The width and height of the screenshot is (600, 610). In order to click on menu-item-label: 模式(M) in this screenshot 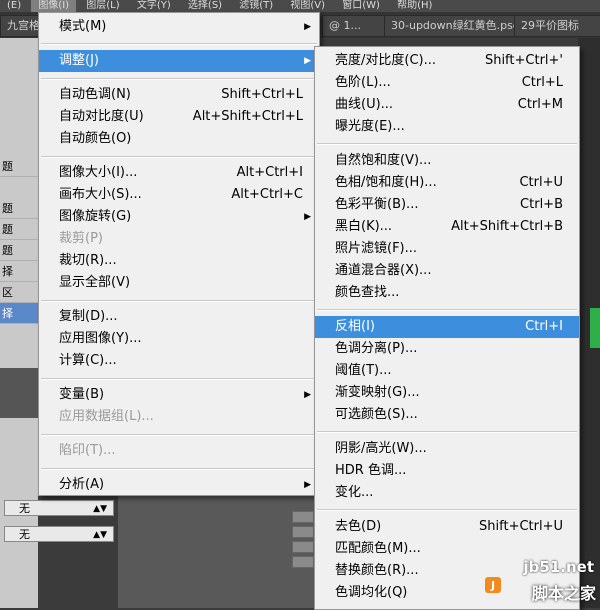, I will do `click(83, 26)`.